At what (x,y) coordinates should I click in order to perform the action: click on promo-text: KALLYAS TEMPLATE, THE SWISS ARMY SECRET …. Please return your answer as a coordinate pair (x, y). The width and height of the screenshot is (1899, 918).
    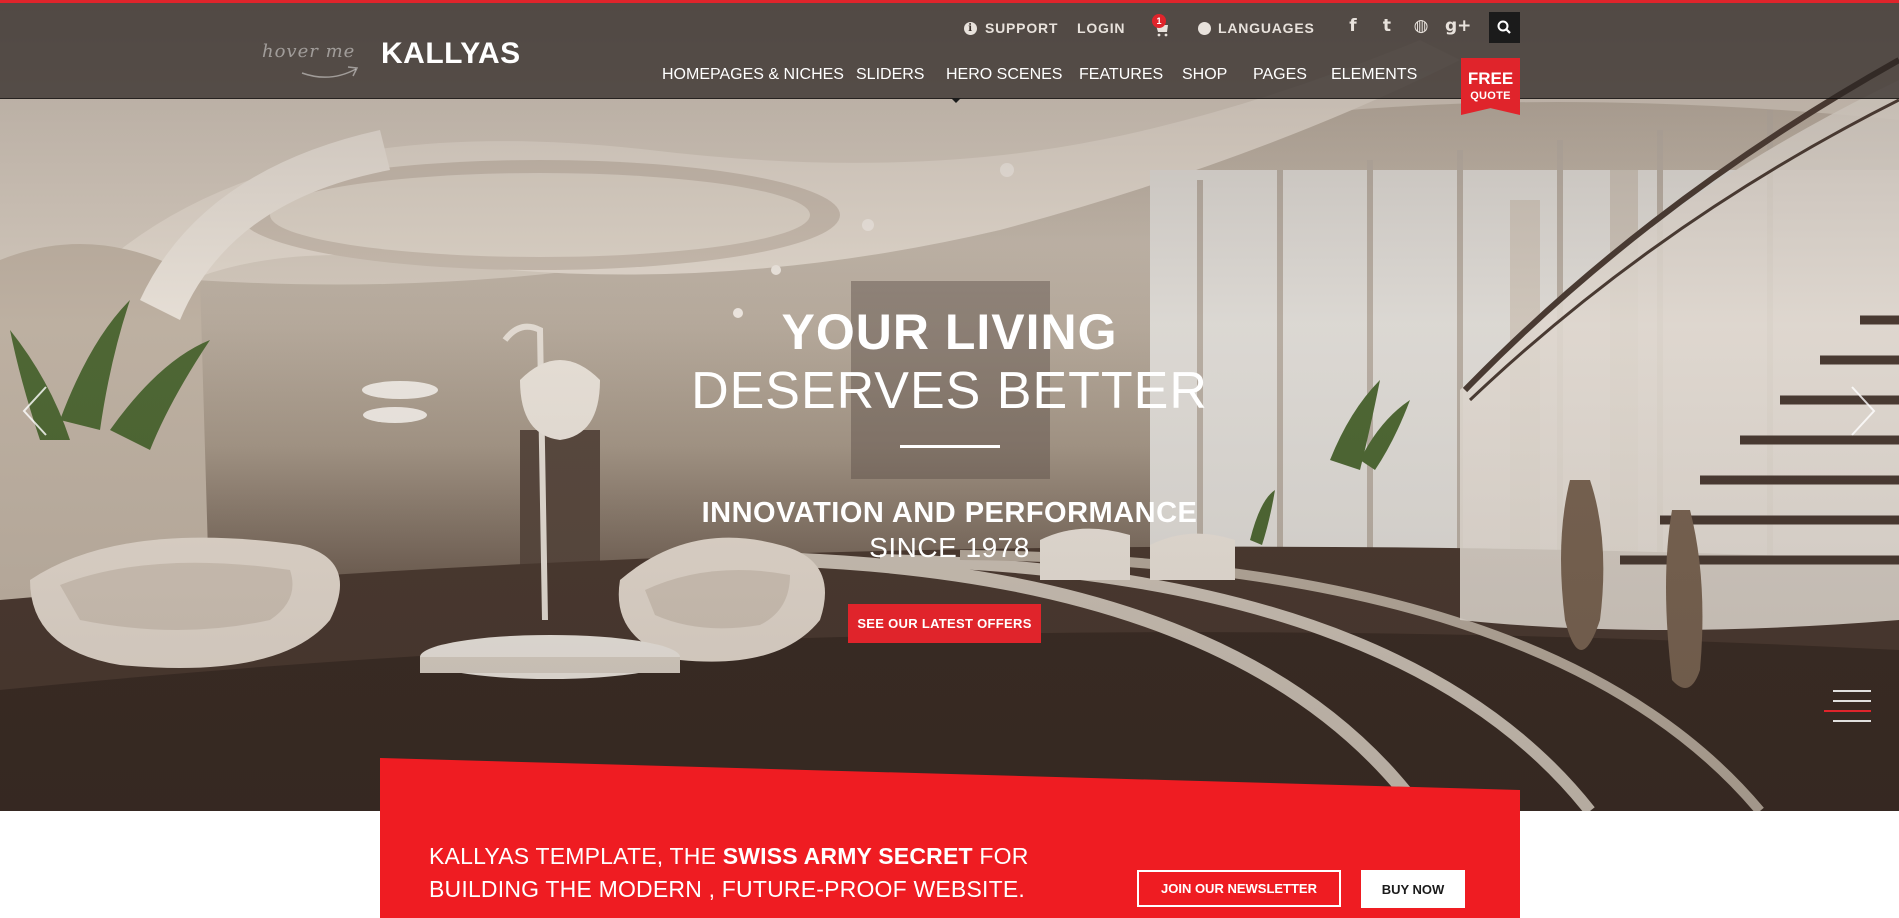
    Looking at the image, I should click on (749, 873).